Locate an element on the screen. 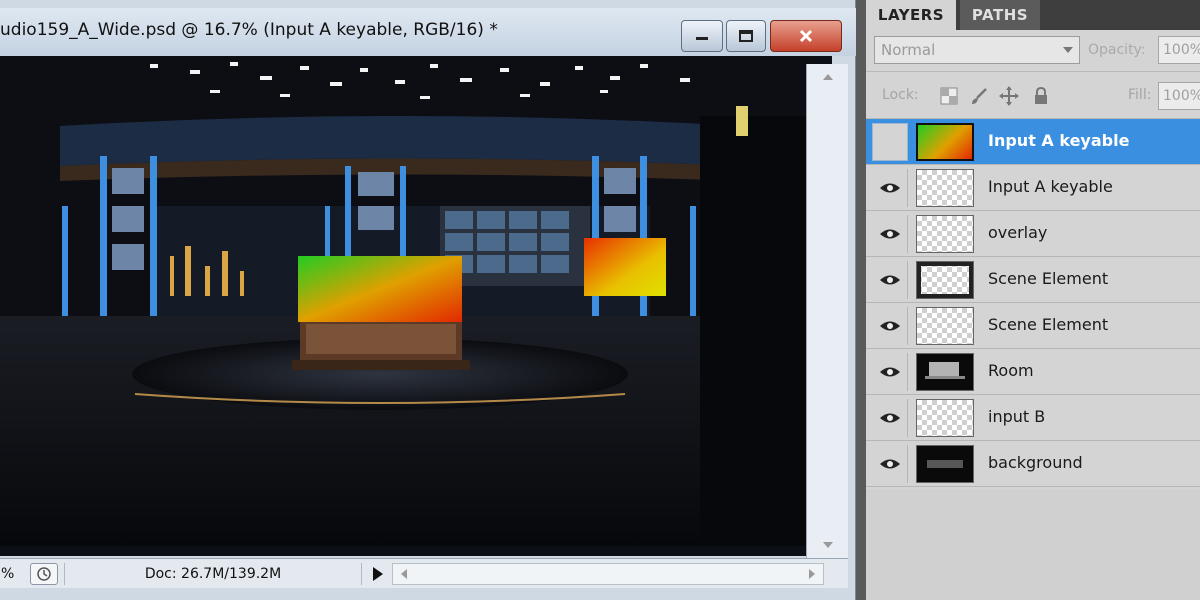 The width and height of the screenshot is (1200, 600). lock-icon is located at coordinates (1041, 95).